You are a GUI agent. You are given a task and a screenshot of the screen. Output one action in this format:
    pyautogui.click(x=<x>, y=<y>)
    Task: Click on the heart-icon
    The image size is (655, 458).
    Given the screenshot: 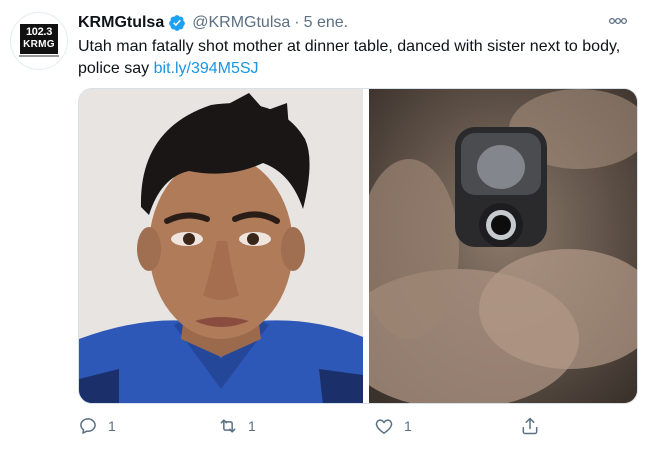 What is the action you would take?
    pyautogui.click(x=384, y=426)
    